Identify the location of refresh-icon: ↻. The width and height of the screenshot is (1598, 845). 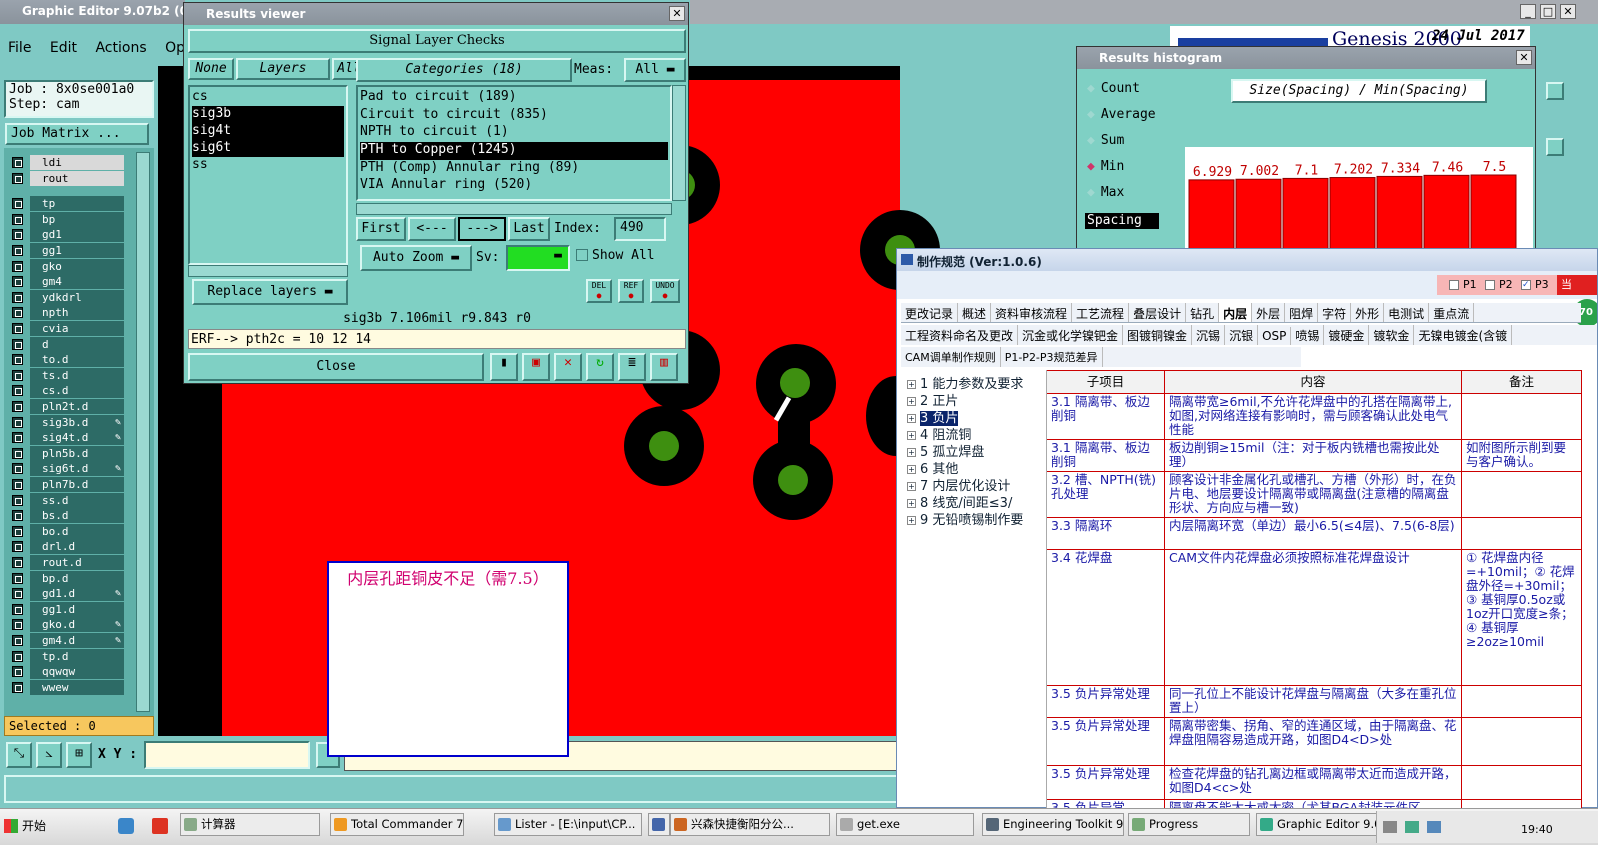
(600, 367).